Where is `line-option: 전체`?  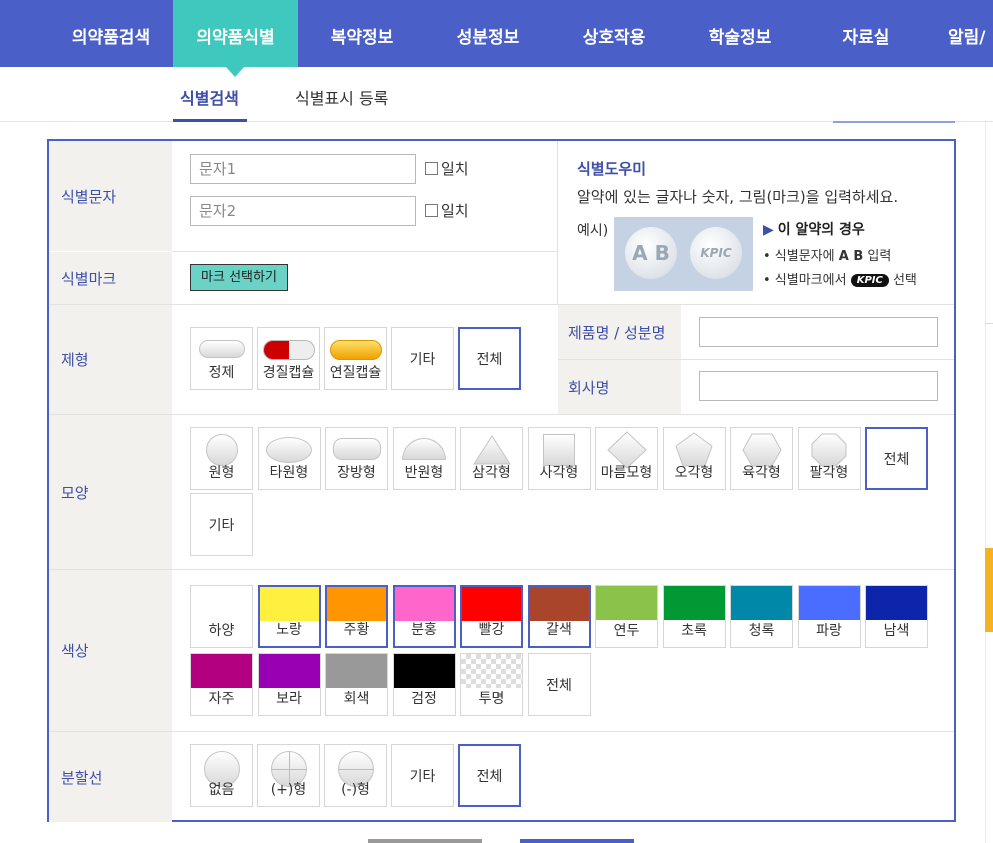 line-option: 전체 is located at coordinates (489, 775).